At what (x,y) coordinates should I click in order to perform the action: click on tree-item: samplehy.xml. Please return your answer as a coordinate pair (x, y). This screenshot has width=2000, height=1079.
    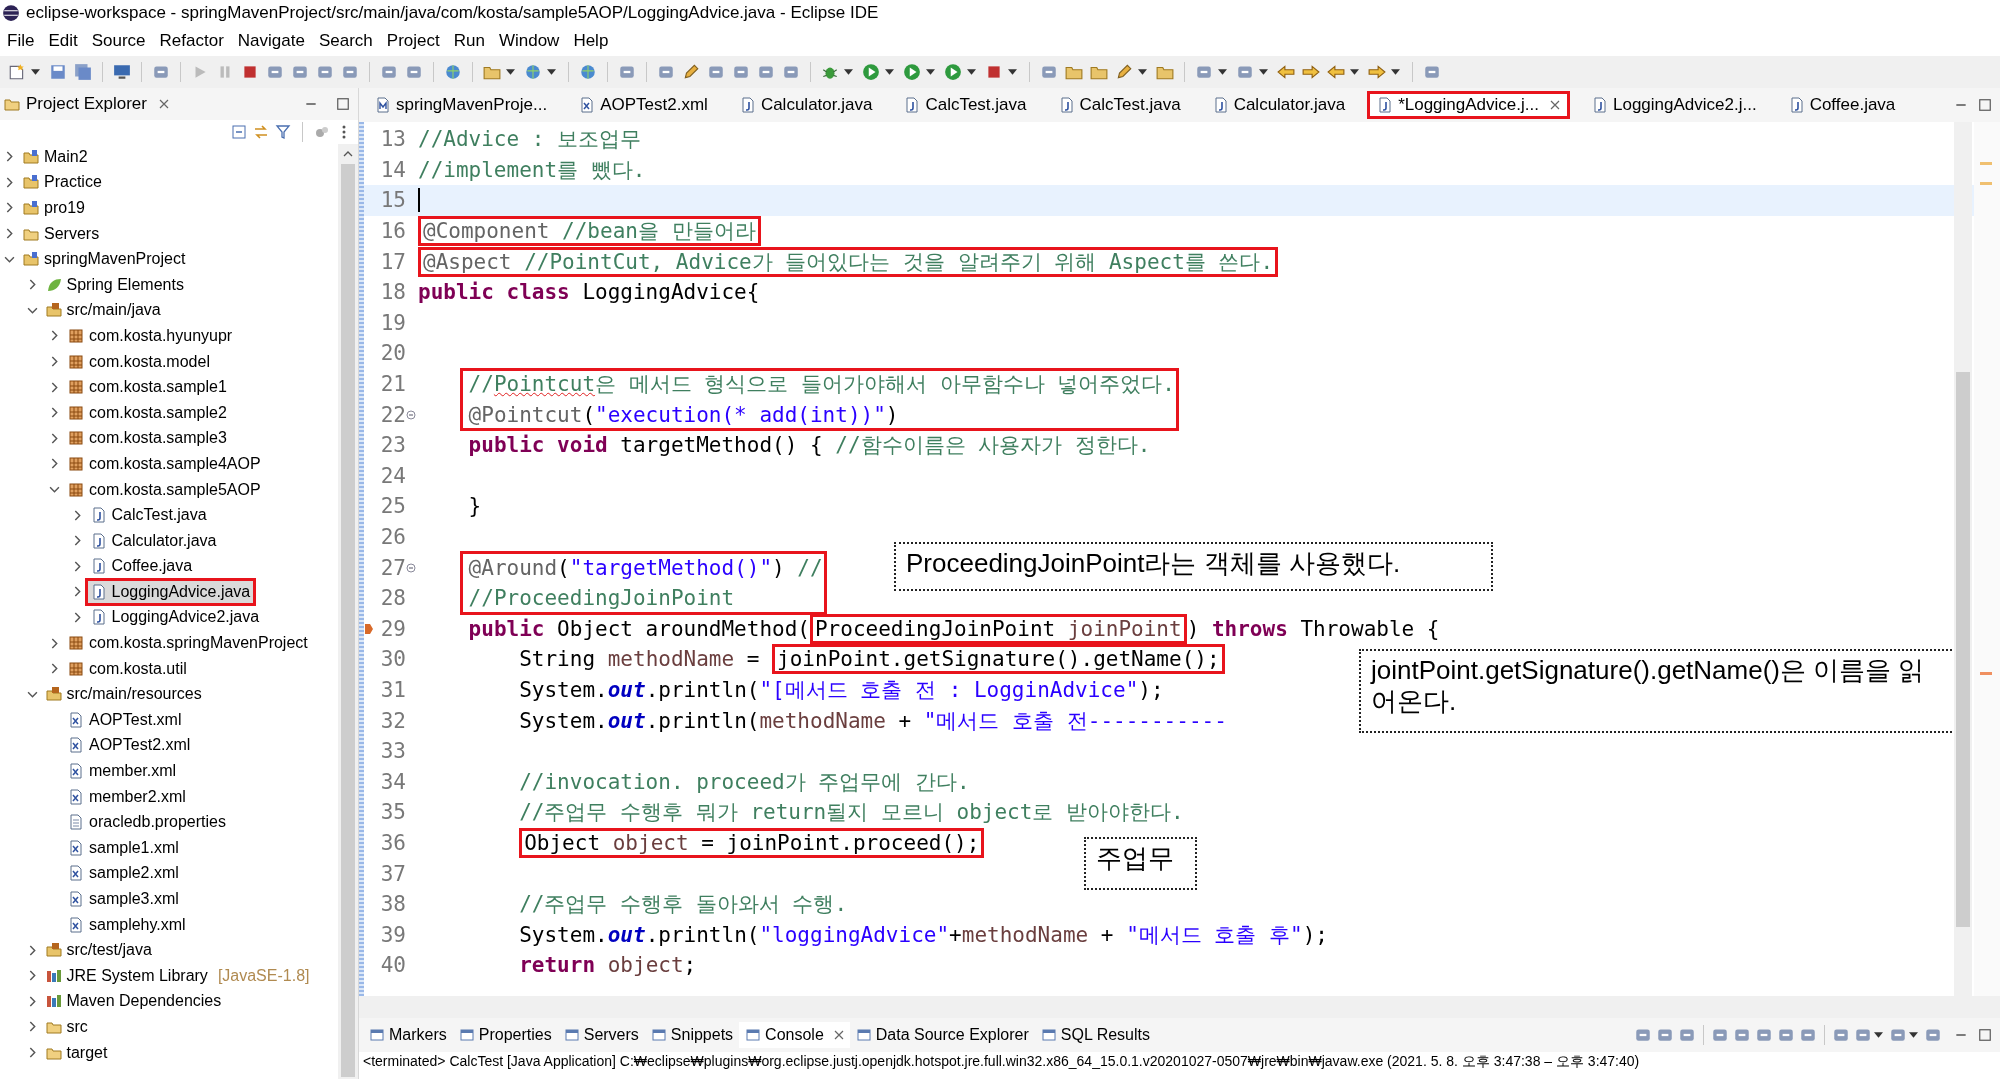
    Looking at the image, I should click on (127, 924).